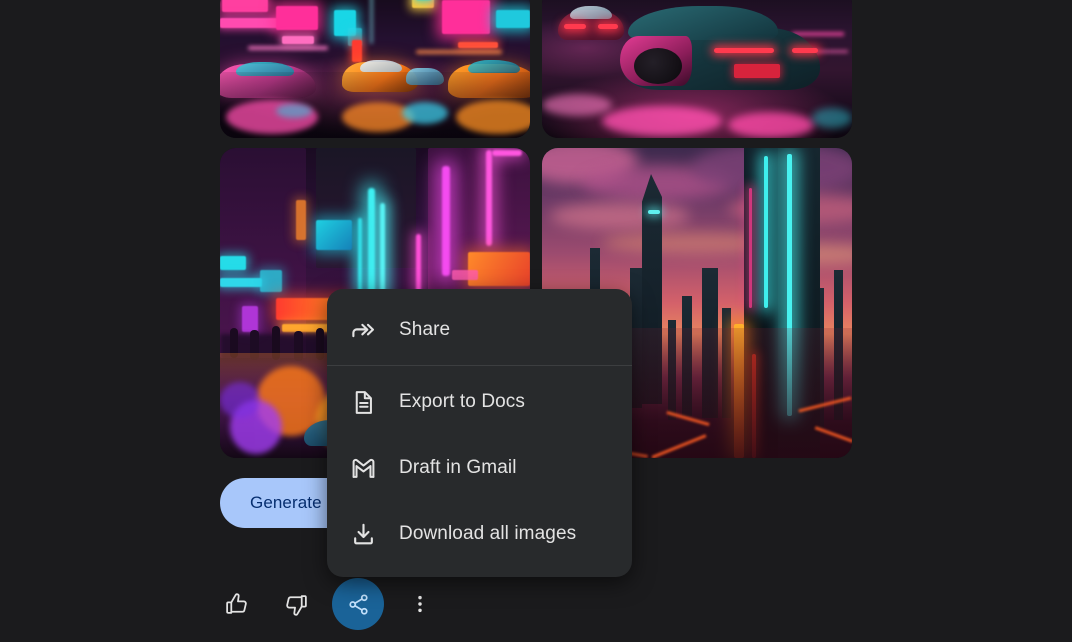 This screenshot has width=1072, height=642. Describe the element at coordinates (462, 401) in the screenshot. I see `menu-item-export-to-docs-label: Export to Docs` at that location.